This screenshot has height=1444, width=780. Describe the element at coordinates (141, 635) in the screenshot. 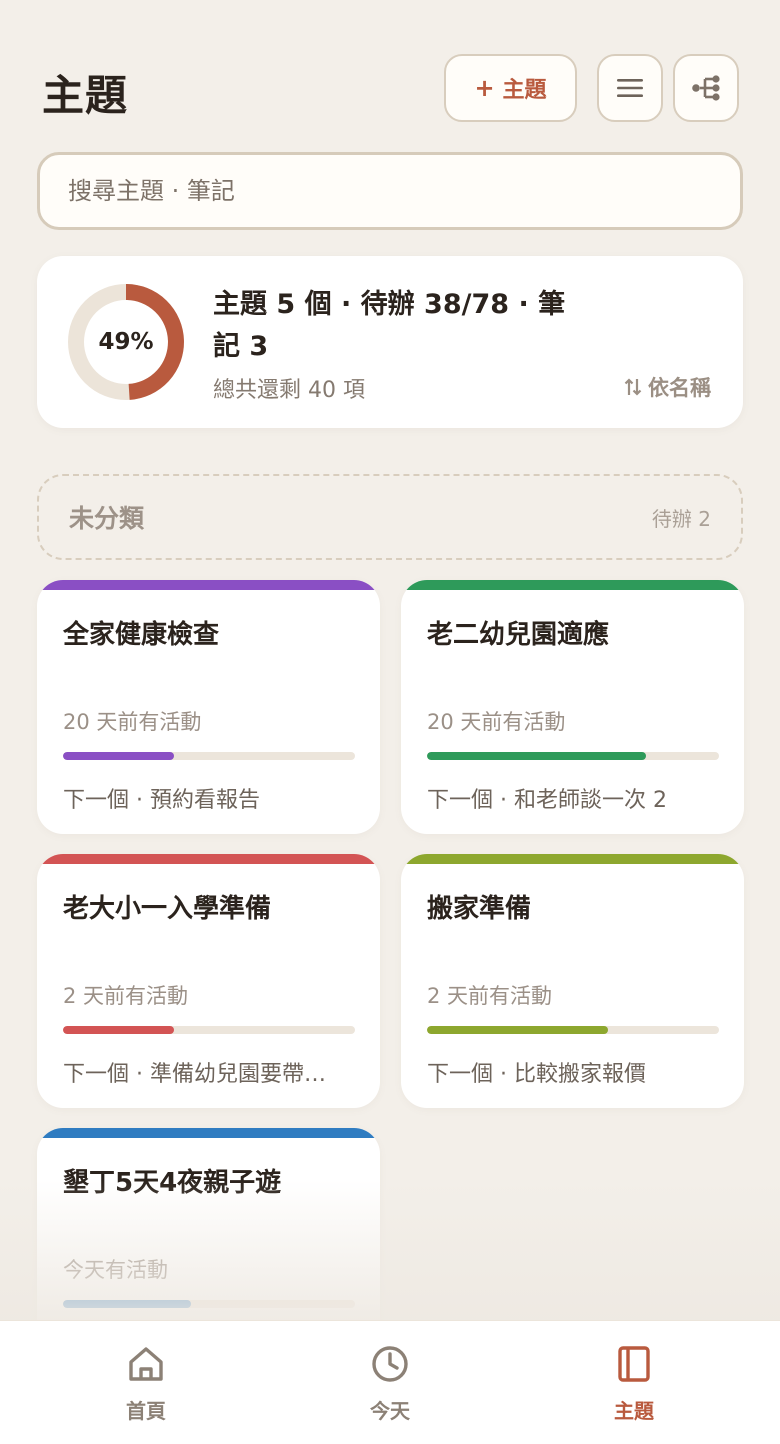

I see `topic-title: 全家健康檢查` at that location.